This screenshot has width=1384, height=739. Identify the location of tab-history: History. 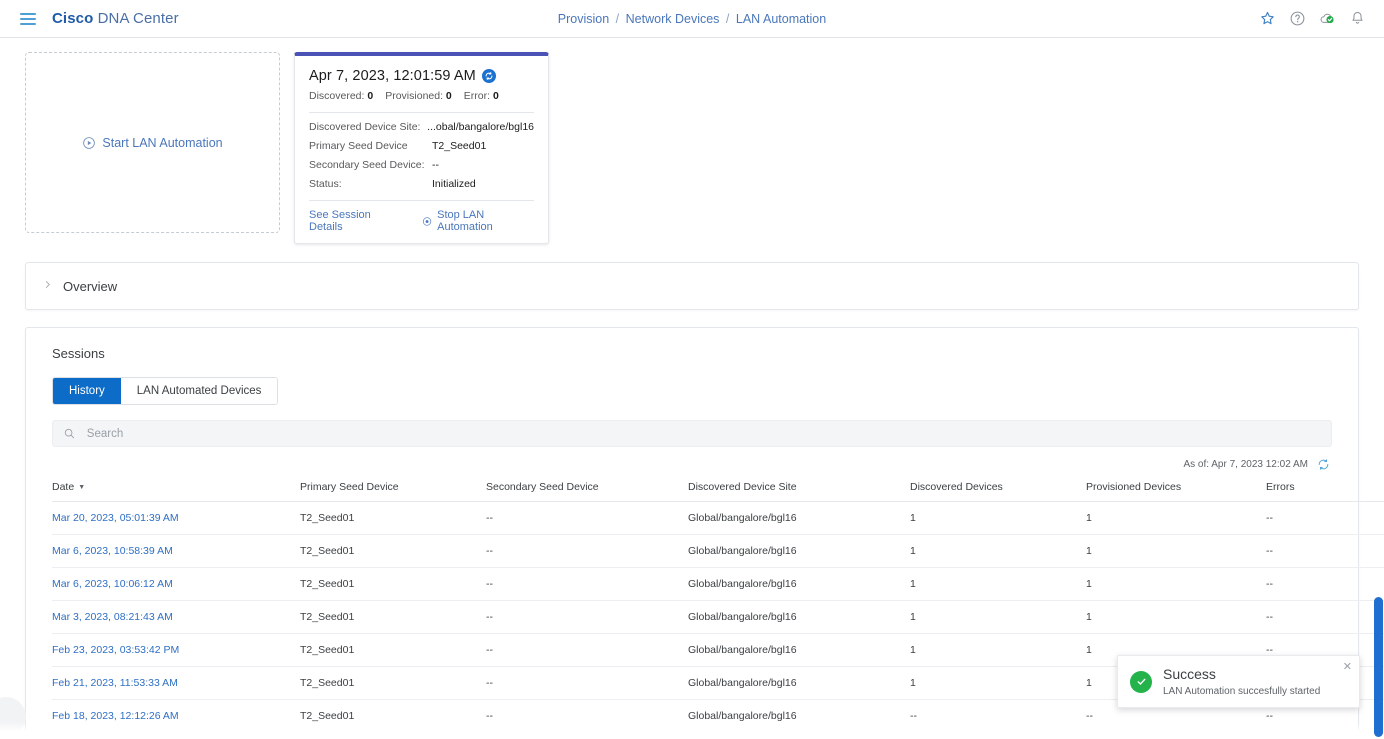
(87, 391).